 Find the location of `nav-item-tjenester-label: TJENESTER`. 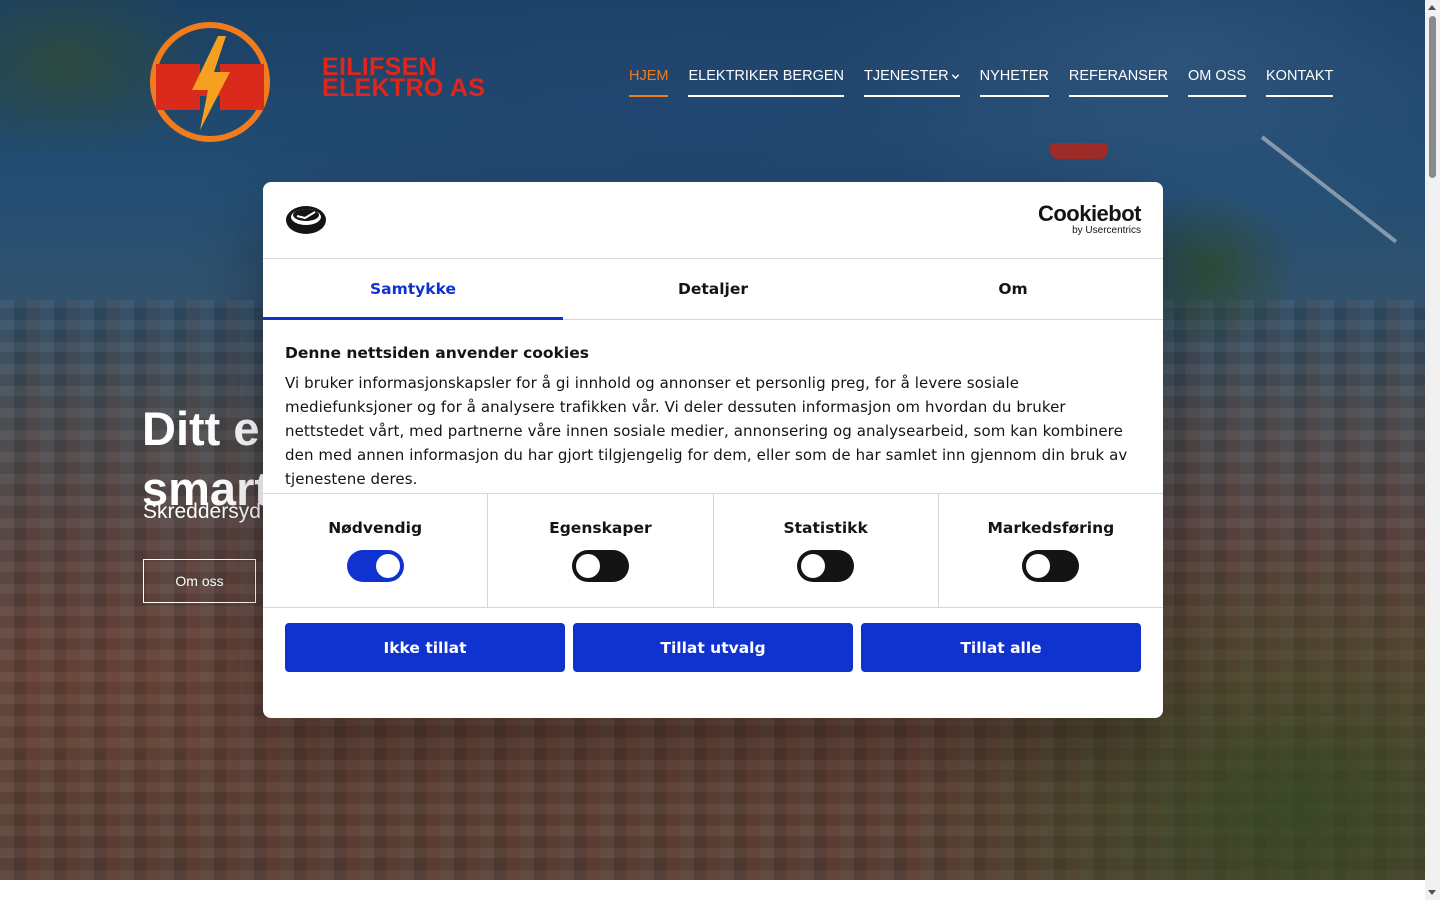

nav-item-tjenester-label: TJENESTER is located at coordinates (906, 76).